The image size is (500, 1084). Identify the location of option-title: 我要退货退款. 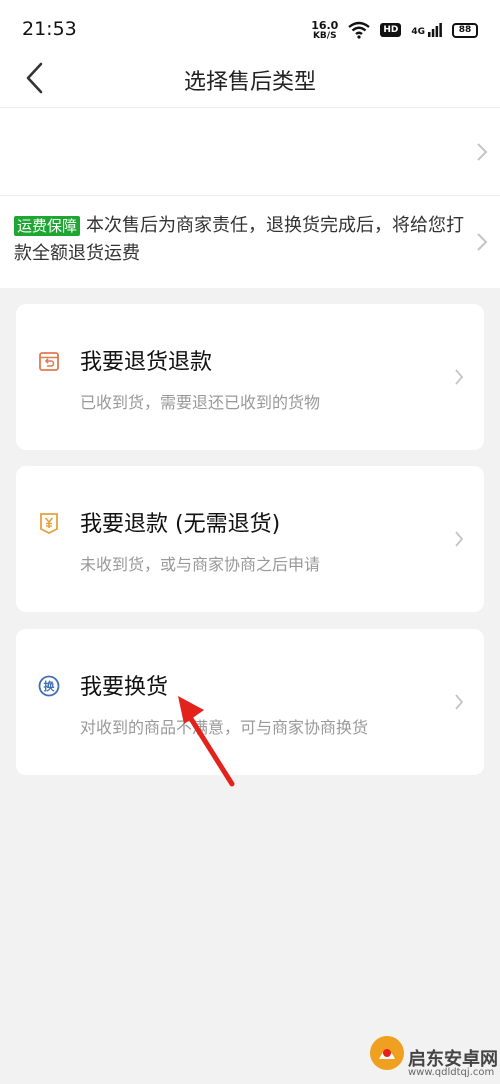
(146, 362).